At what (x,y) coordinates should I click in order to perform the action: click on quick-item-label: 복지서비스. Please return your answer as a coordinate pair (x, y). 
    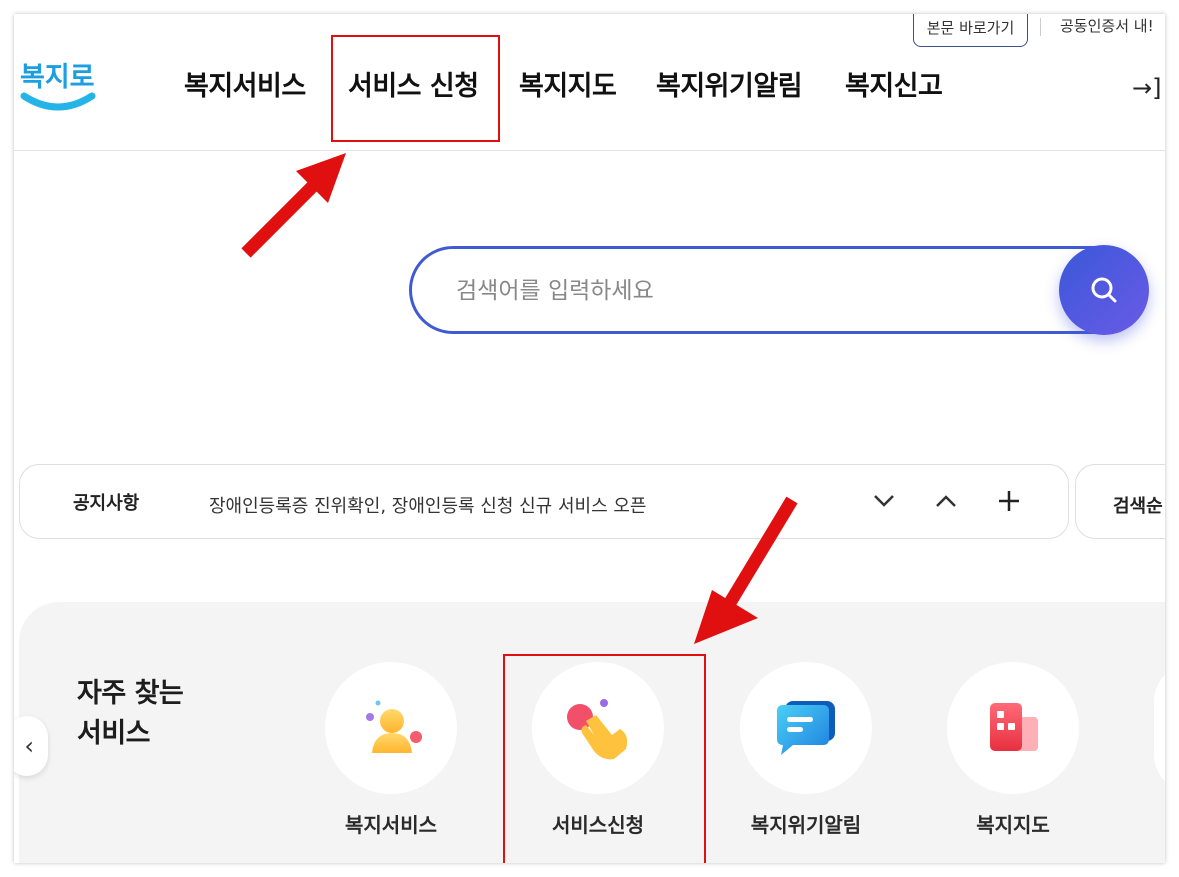
    Looking at the image, I should click on (391, 825).